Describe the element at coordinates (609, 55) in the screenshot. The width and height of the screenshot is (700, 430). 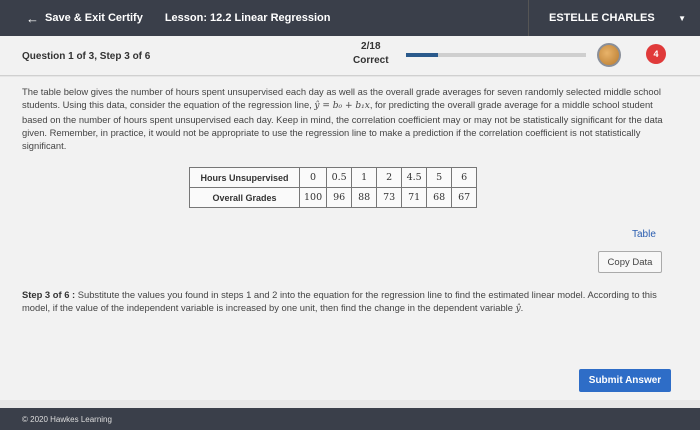
I see `medal-icon` at that location.